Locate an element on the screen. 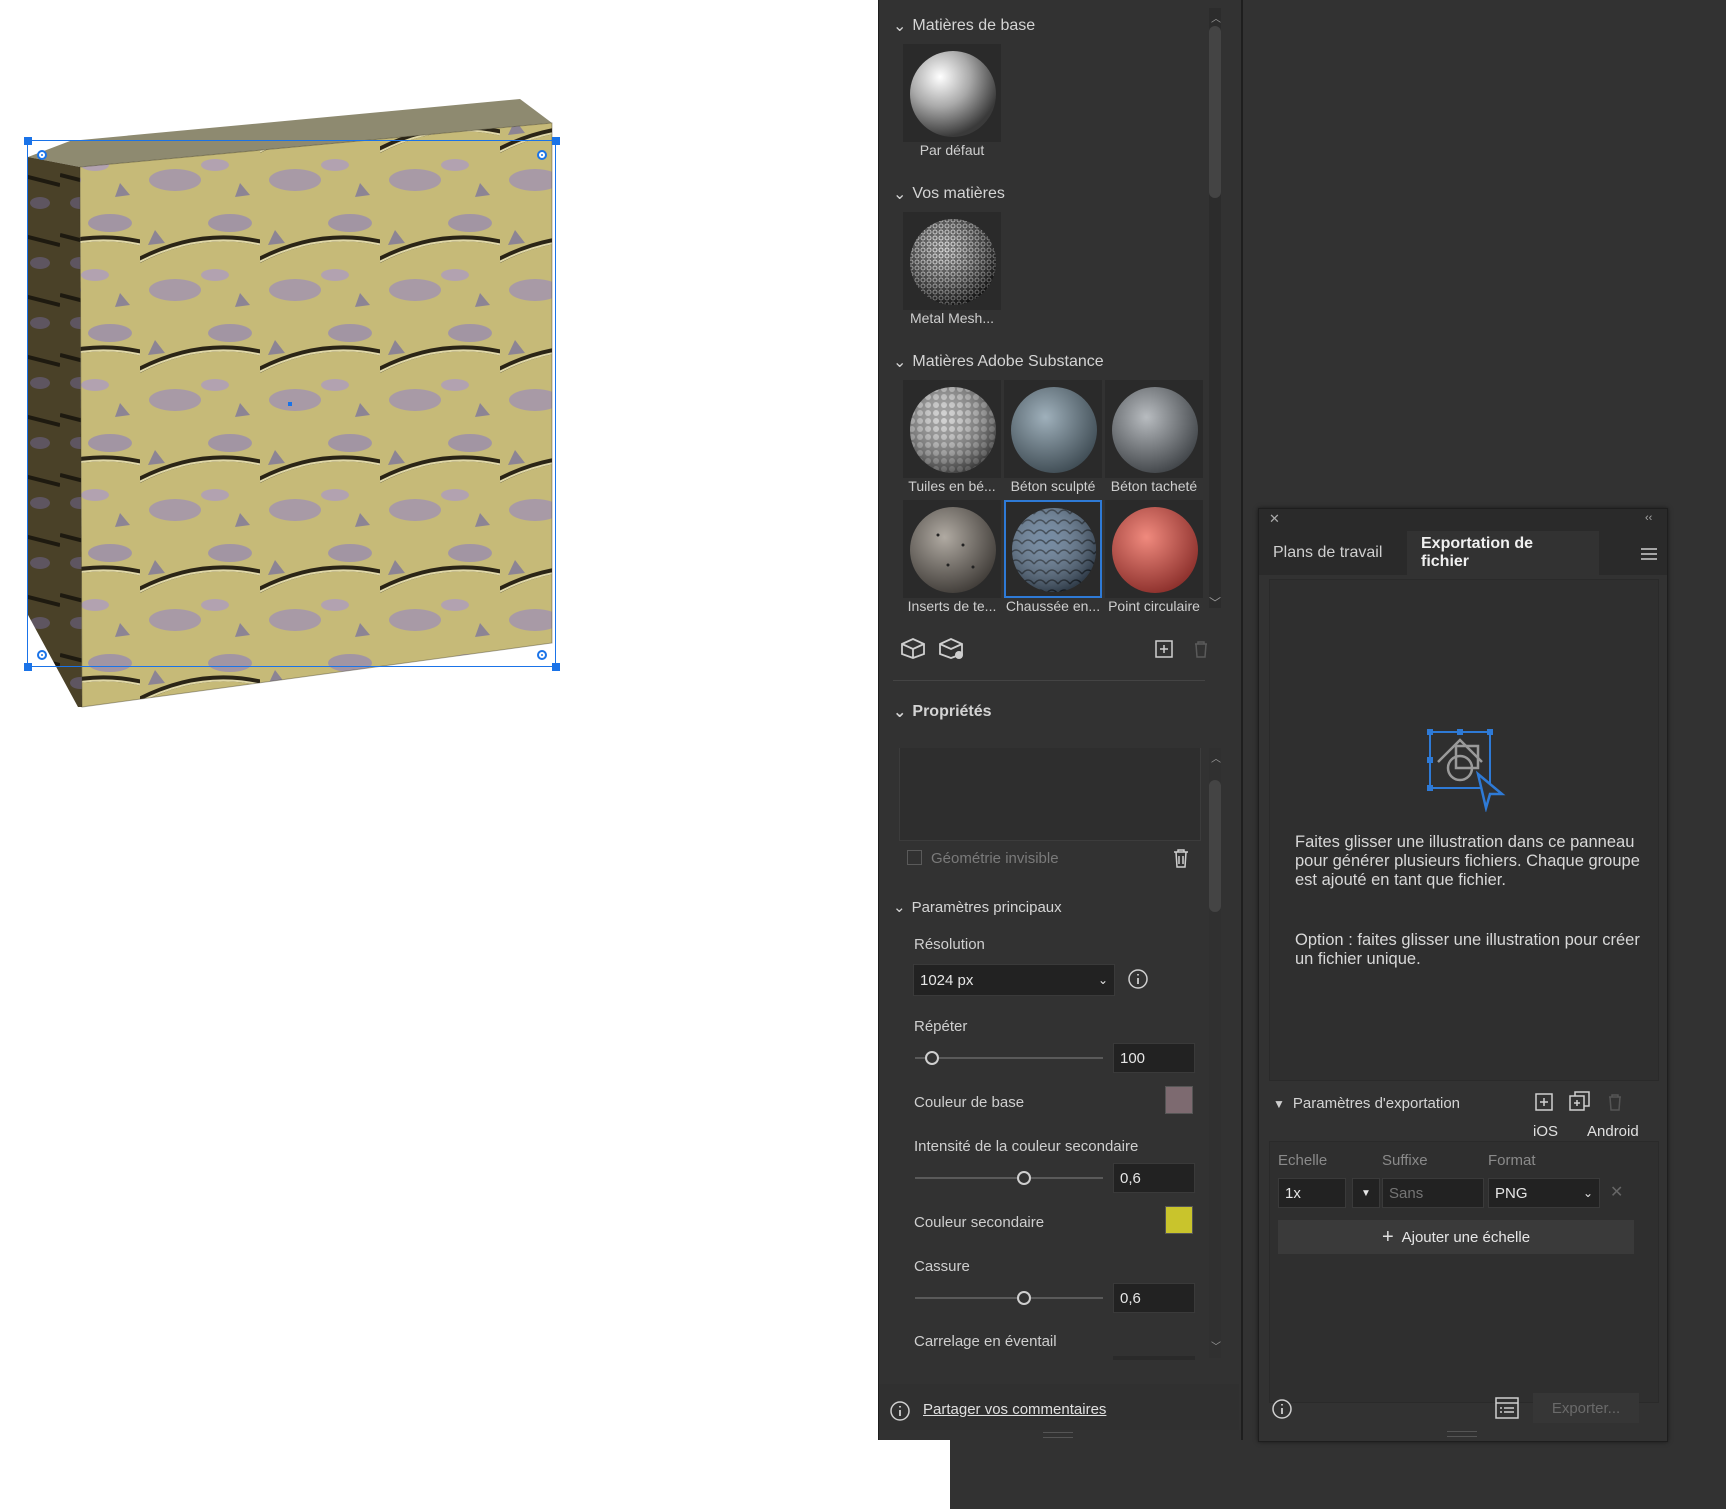  material-label: Béton sculpté is located at coordinates (1053, 486).